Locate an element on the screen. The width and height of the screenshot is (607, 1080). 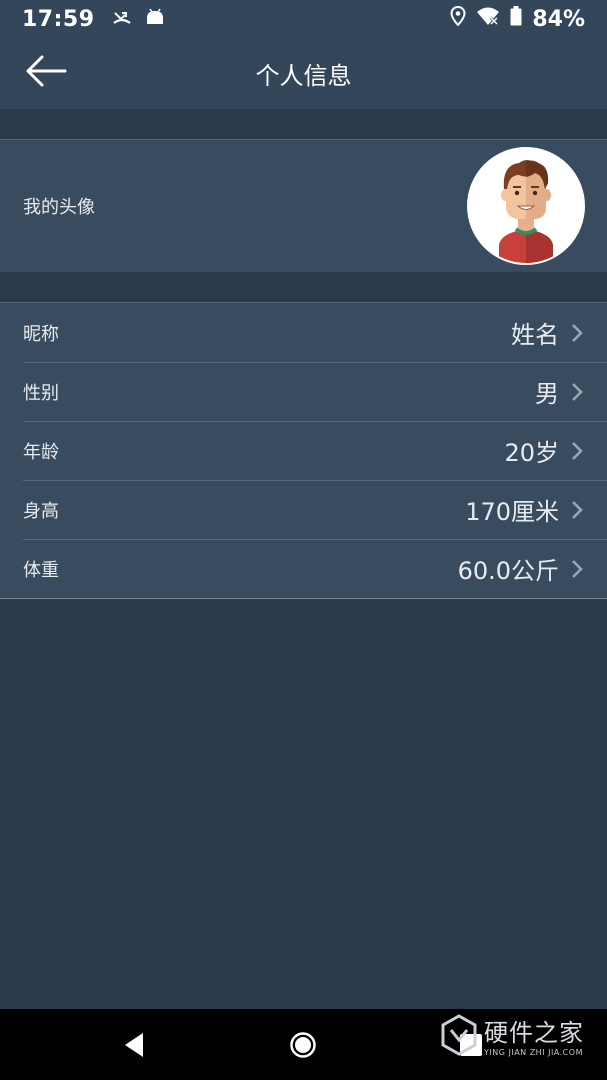
android-icon is located at coordinates (155, 19).